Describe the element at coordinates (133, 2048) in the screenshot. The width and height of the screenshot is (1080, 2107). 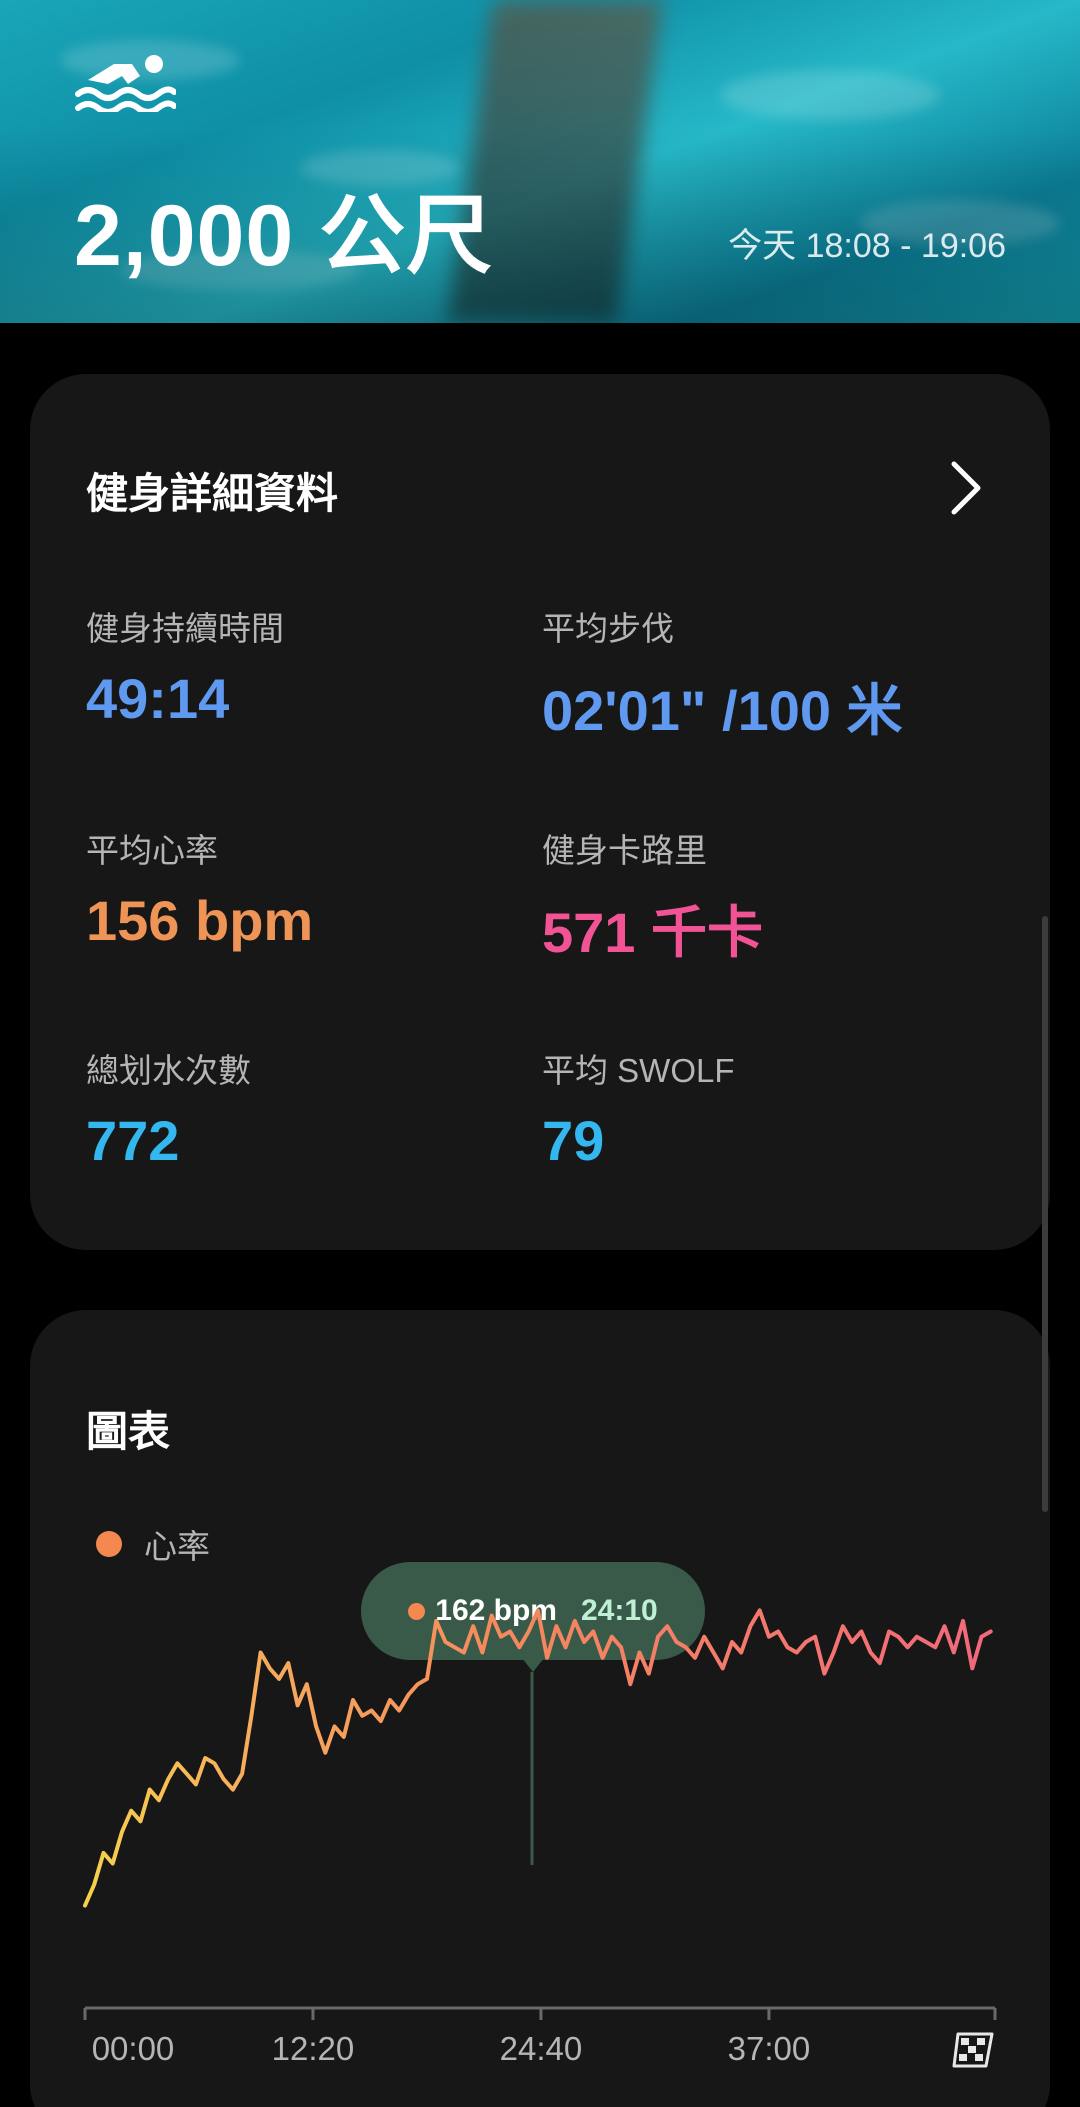
I see `x-tick-label: 00:00` at that location.